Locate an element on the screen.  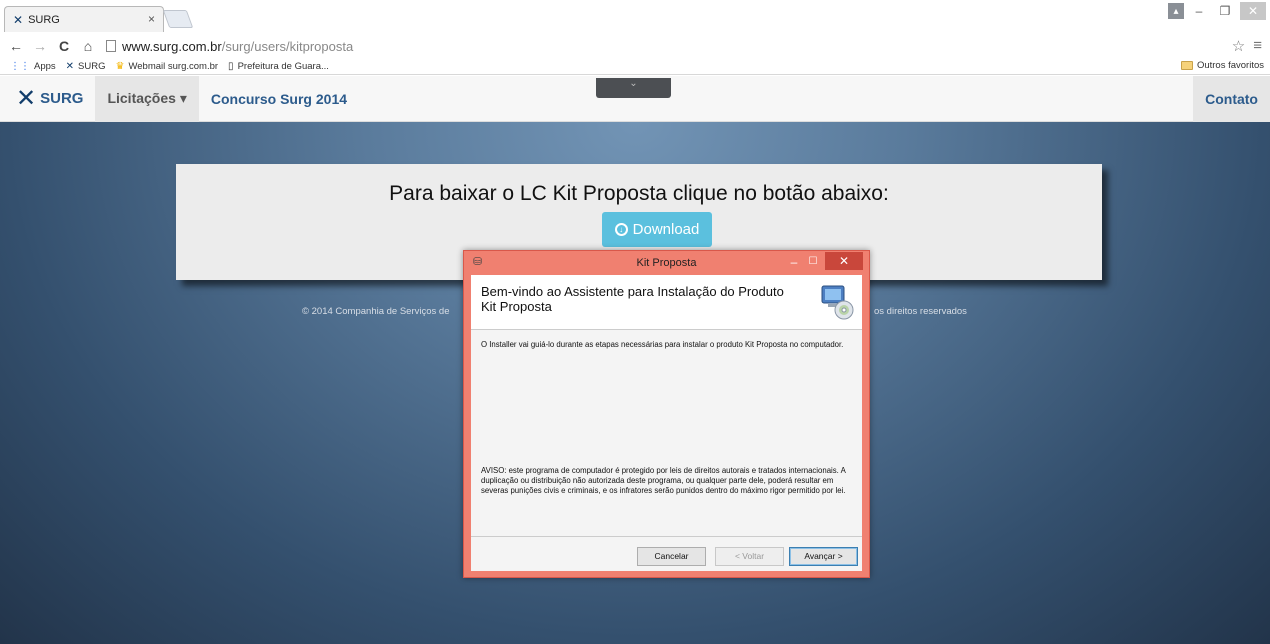
forward-arrow-icon: → is located at coordinates (40, 46).